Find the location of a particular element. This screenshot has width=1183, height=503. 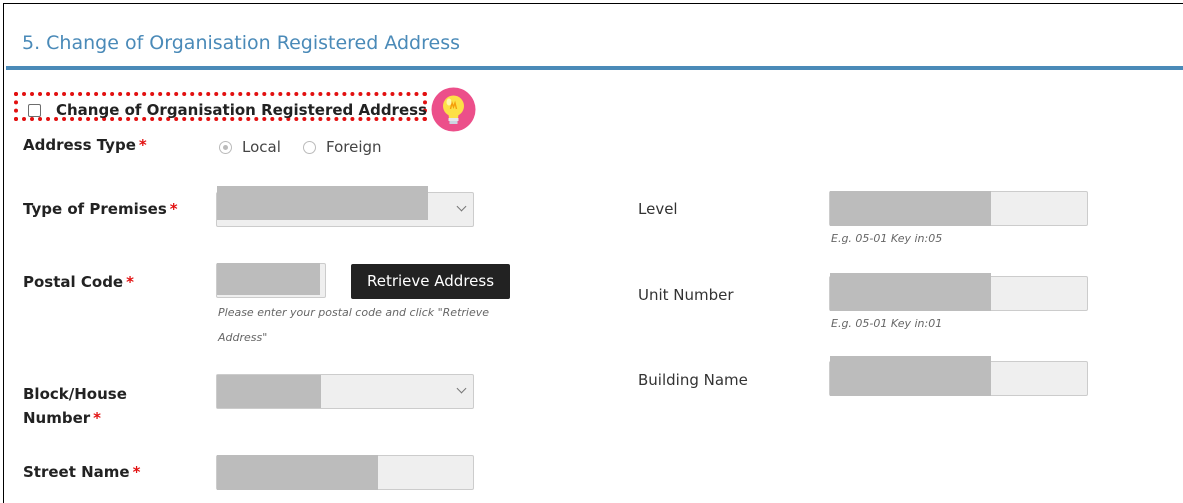

address-type-local-label: Local is located at coordinates (261, 147).